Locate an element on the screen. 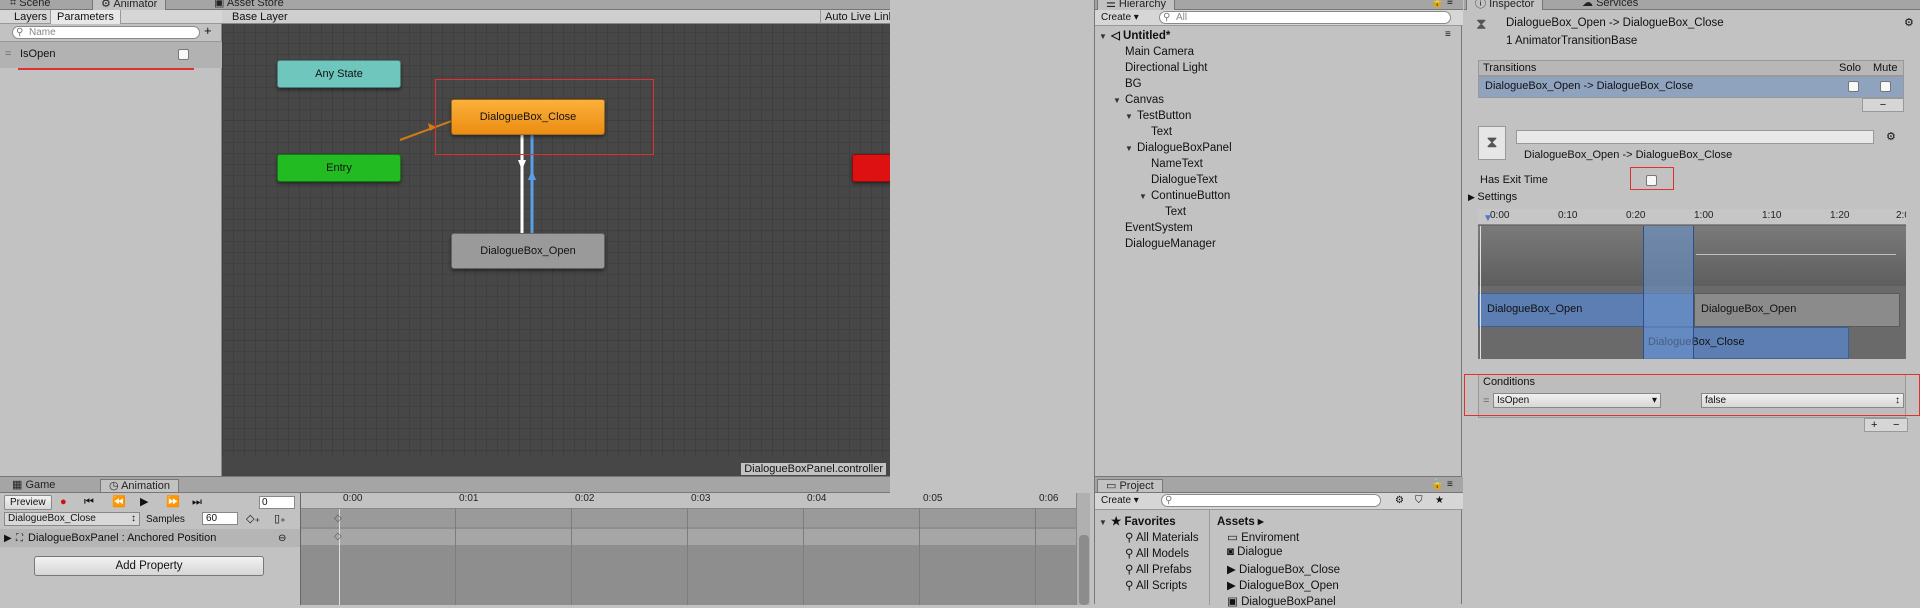 This screenshot has width=1920, height=608. parameter-row: = IsOpen is located at coordinates (111, 55).